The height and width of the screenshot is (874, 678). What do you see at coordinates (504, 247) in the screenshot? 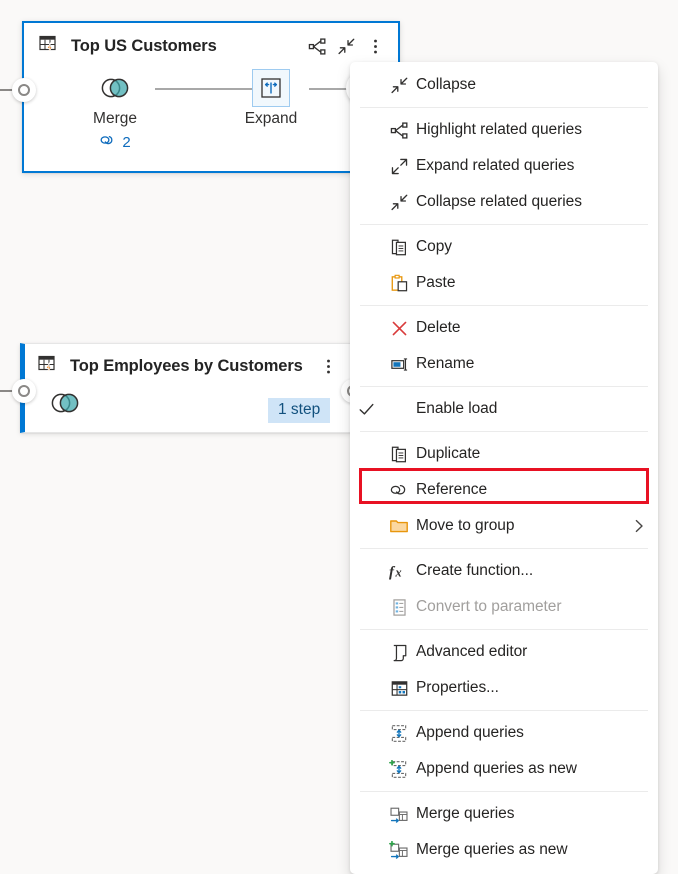
I see `menu-item-copy: Copy` at bounding box center [504, 247].